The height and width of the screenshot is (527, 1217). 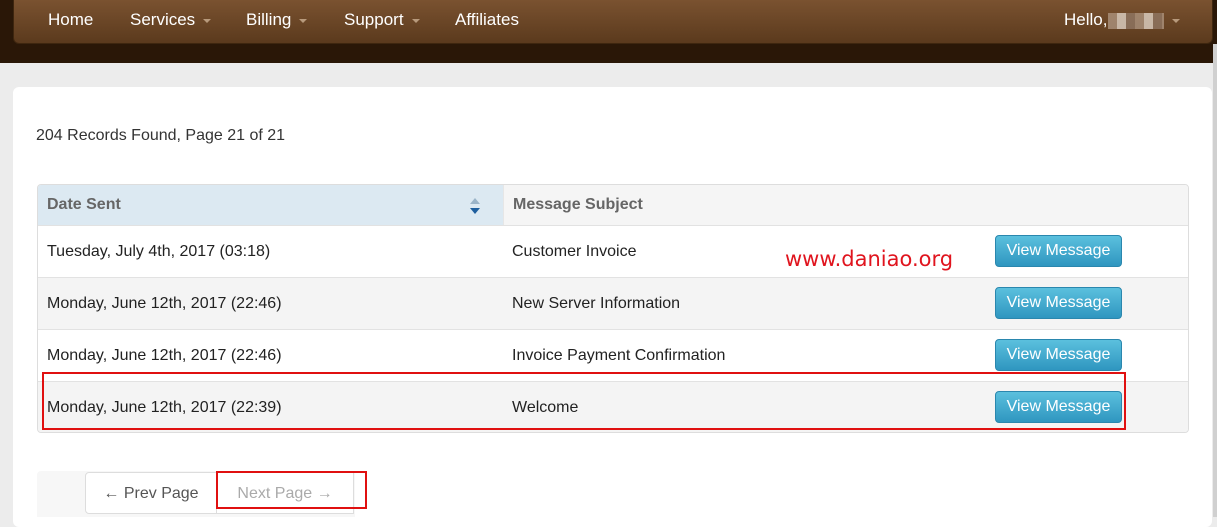 I want to click on watermark: www.daniao.org, so click(x=869, y=259).